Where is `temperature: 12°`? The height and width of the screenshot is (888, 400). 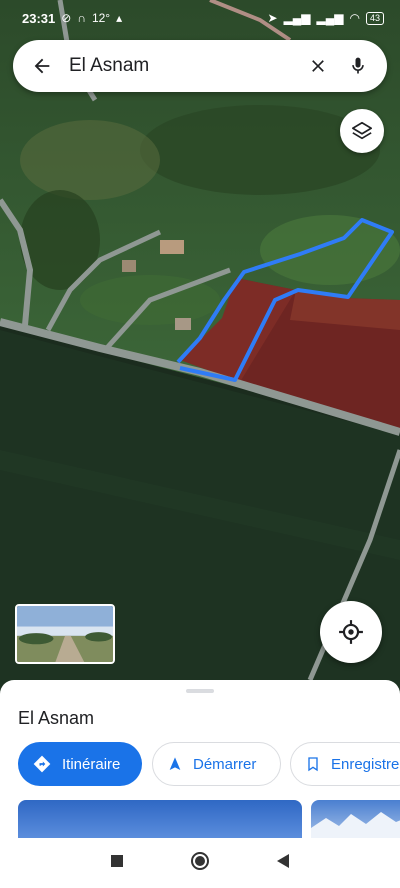 temperature: 12° is located at coordinates (101, 18).